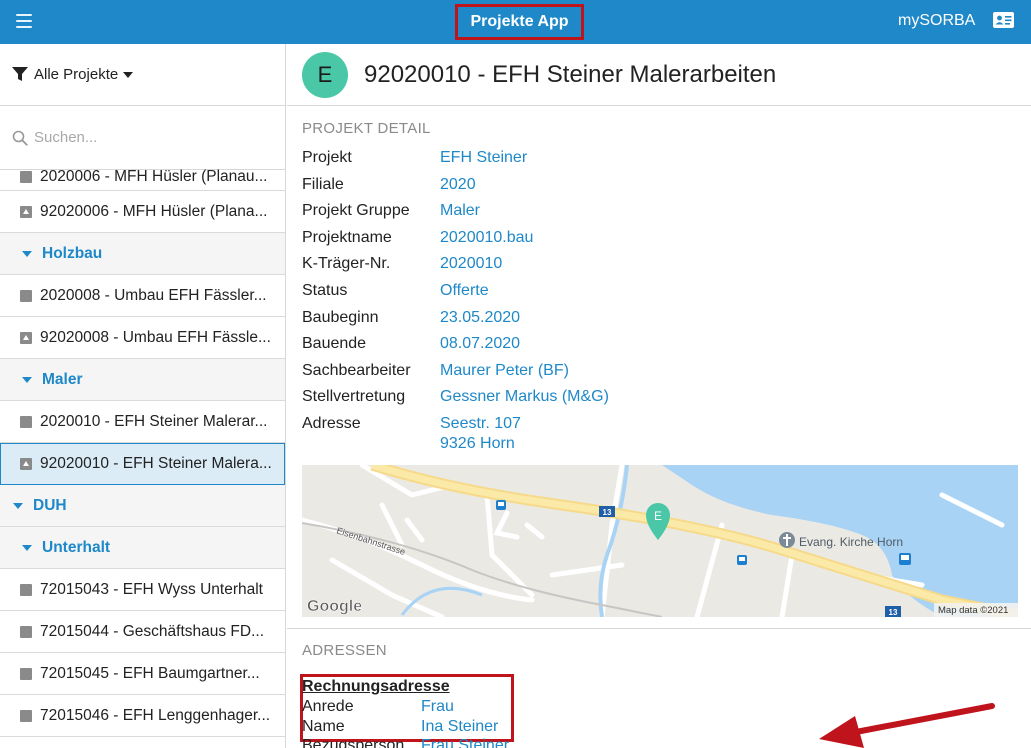 This screenshot has width=1031, height=748. Describe the element at coordinates (936, 21) in the screenshot. I see `mysorba-link: mySORBA` at that location.